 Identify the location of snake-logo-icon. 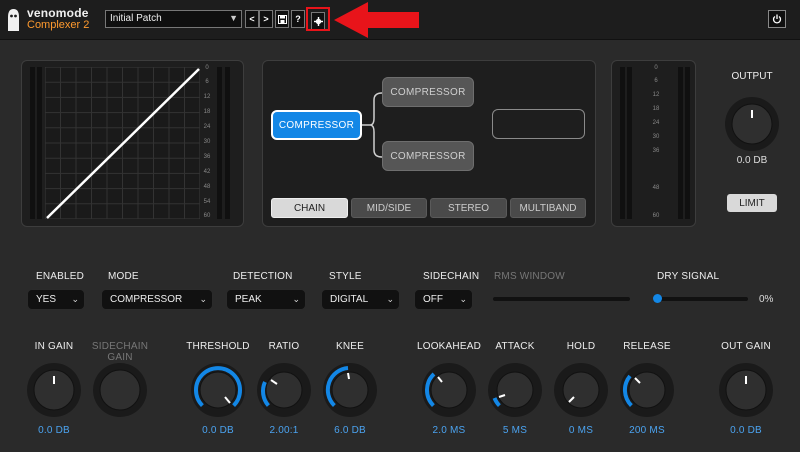
(13, 20).